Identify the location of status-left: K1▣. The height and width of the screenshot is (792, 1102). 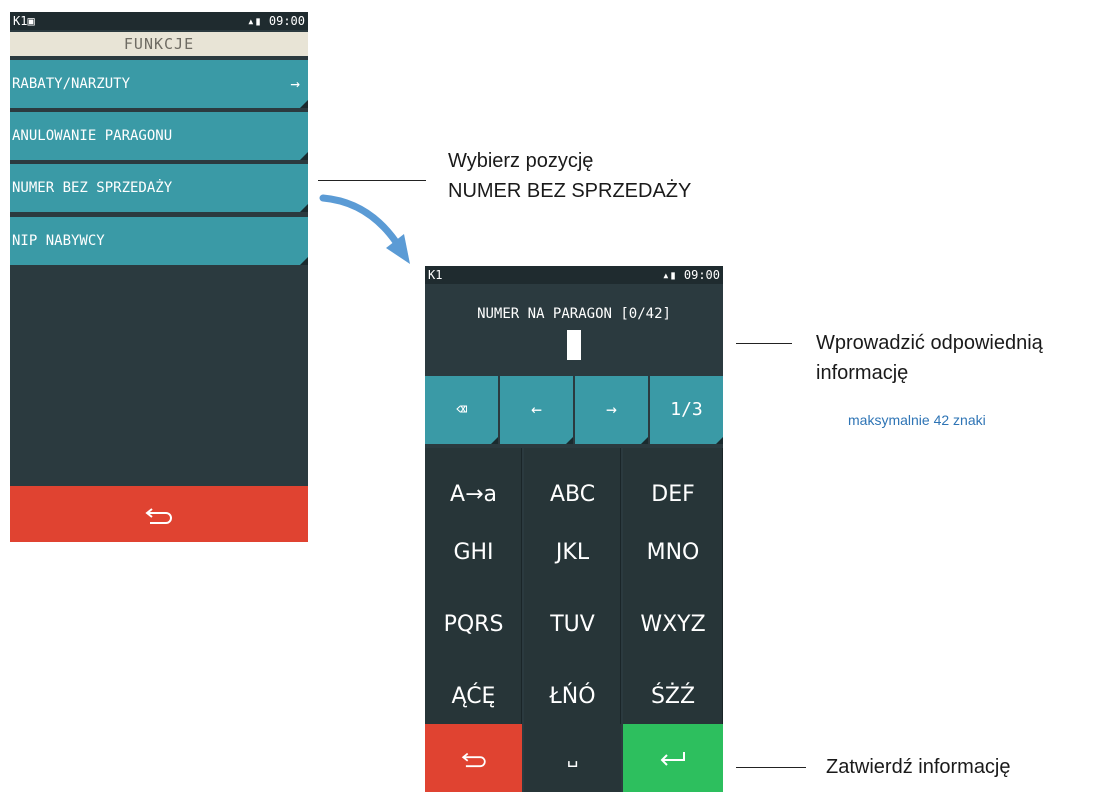
(24, 21).